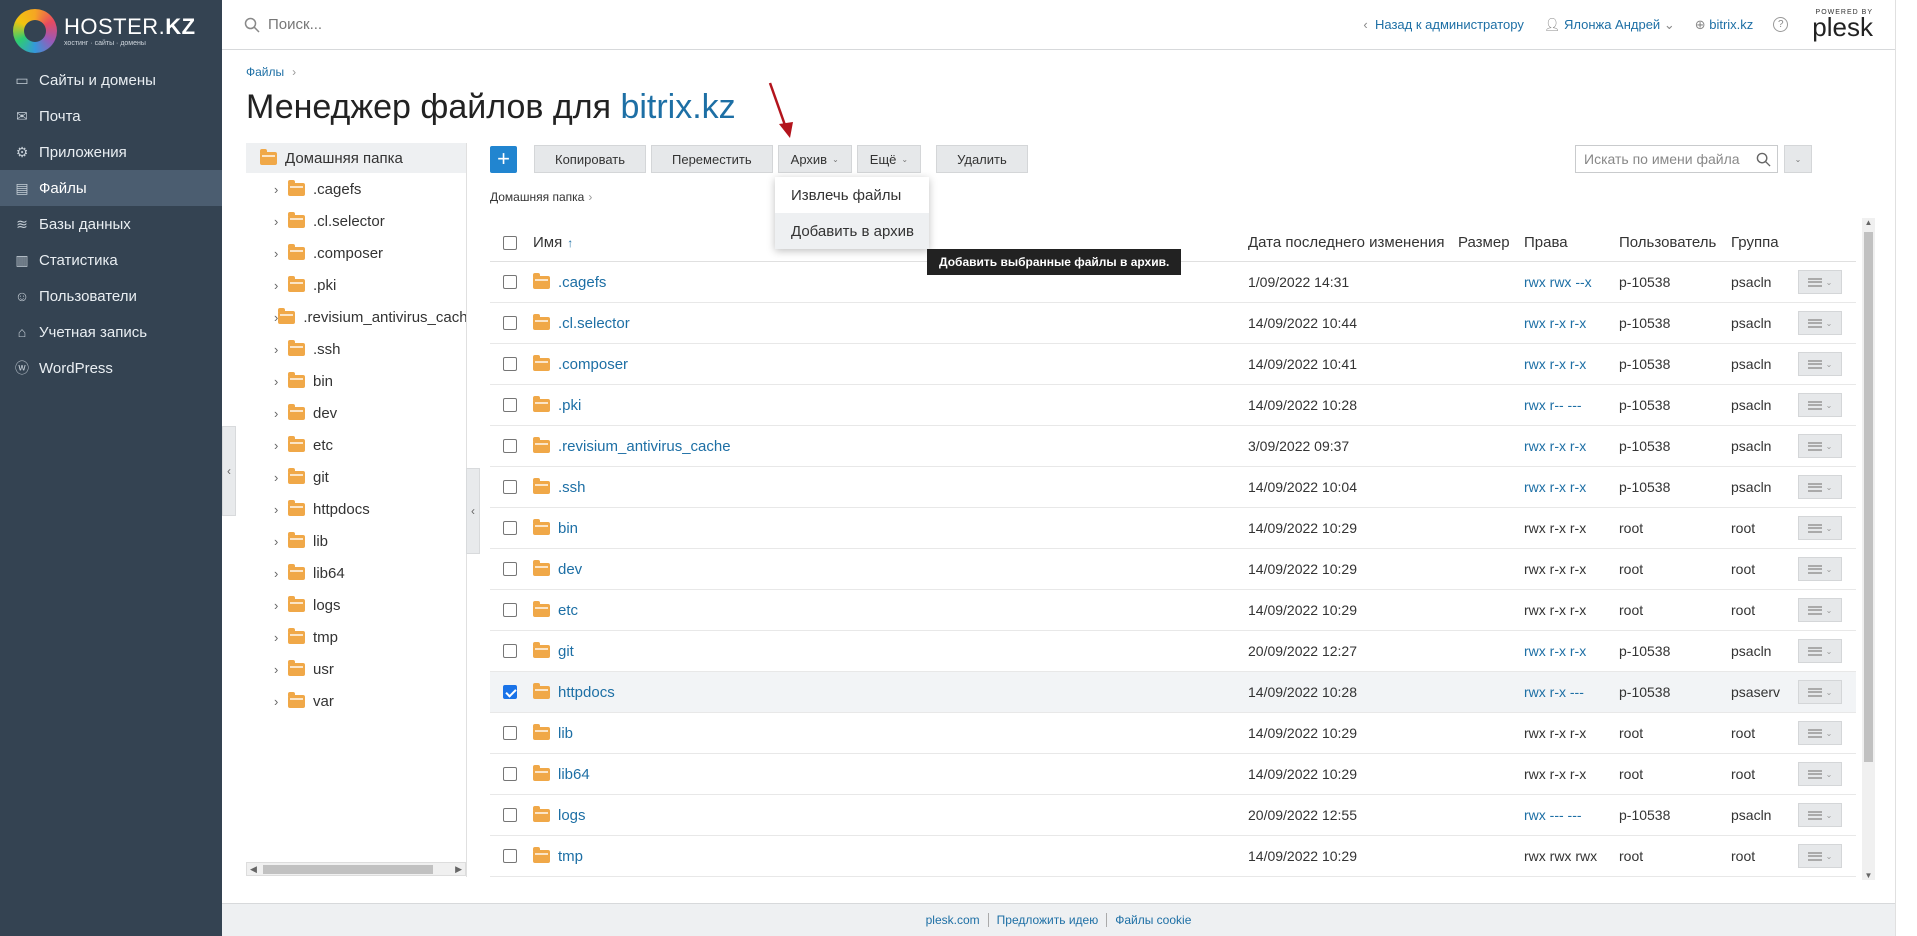 The image size is (1917, 936). I want to click on table-row: etc 14/09/2022 10:29 rwx r-x r-x root root ⌄, so click(1173, 610).